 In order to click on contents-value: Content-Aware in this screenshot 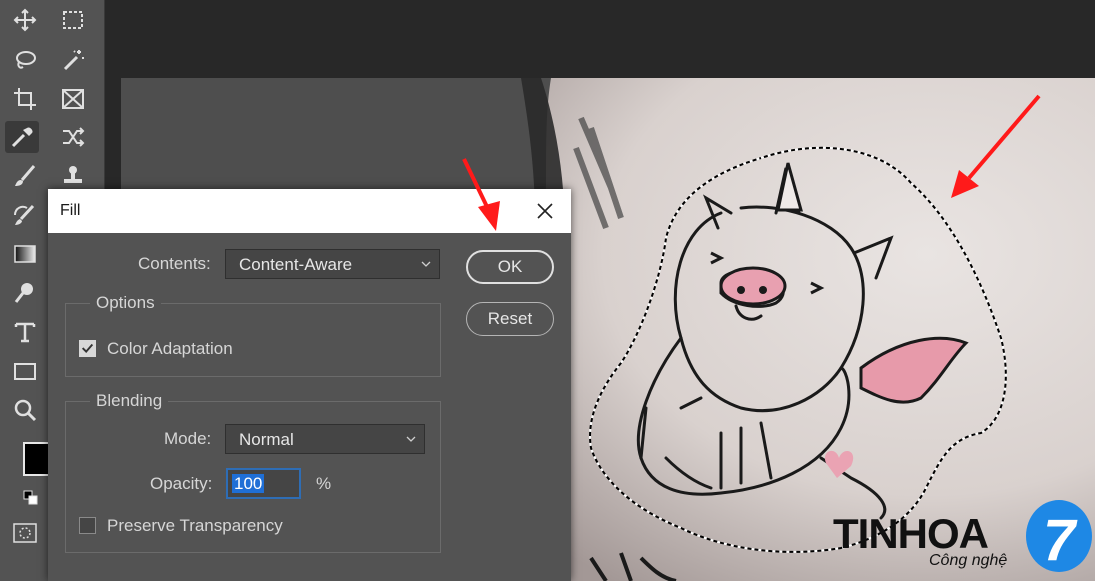, I will do `click(296, 264)`.